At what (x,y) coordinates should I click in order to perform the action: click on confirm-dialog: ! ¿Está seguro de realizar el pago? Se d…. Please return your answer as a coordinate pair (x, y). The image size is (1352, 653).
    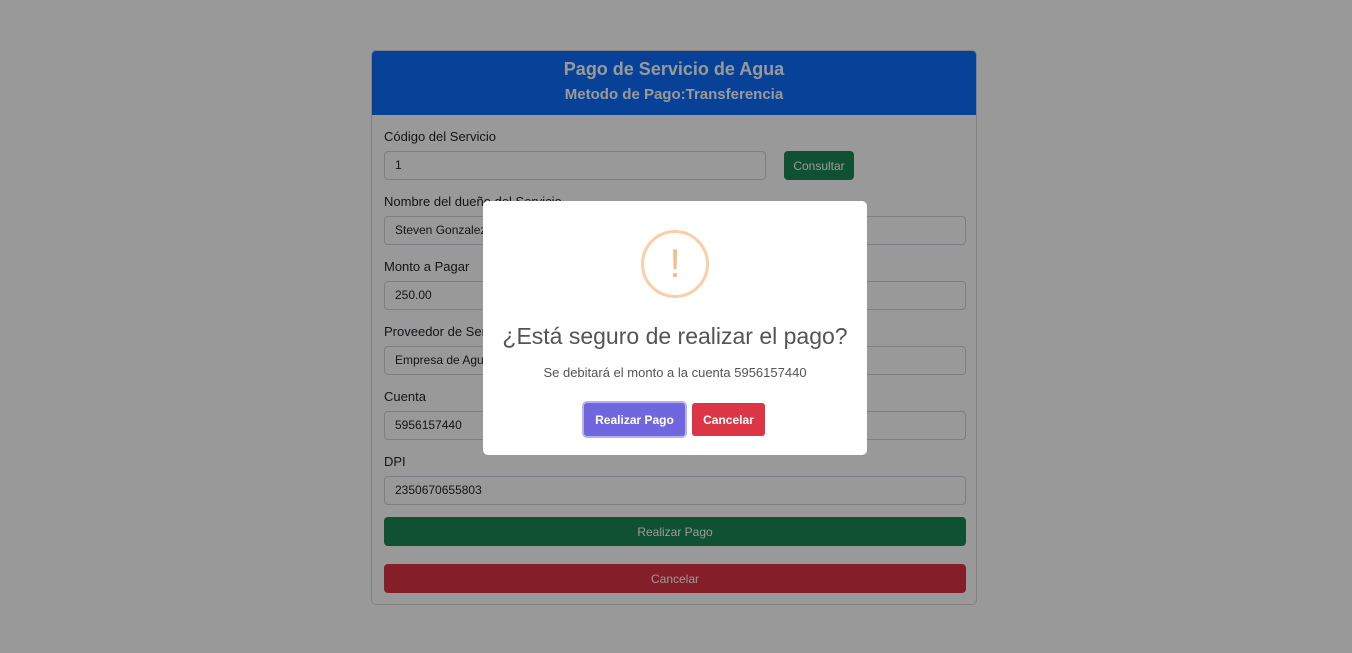
    Looking at the image, I should click on (675, 328).